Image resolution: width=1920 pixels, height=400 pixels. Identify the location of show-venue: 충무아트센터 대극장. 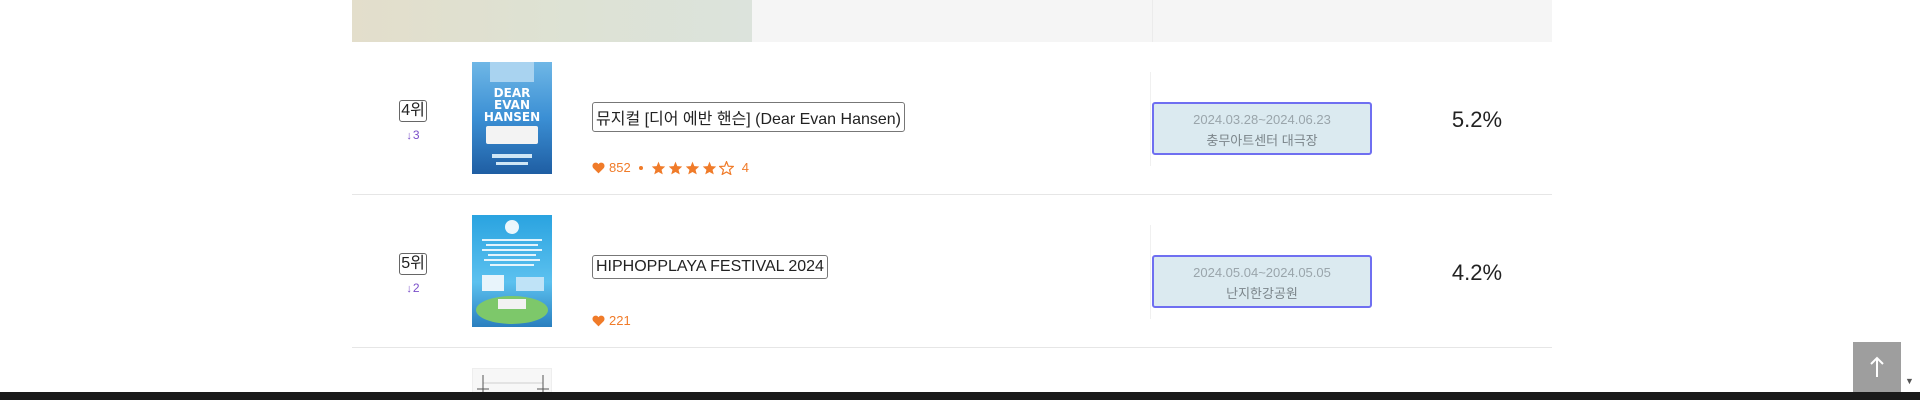
(1262, 140).